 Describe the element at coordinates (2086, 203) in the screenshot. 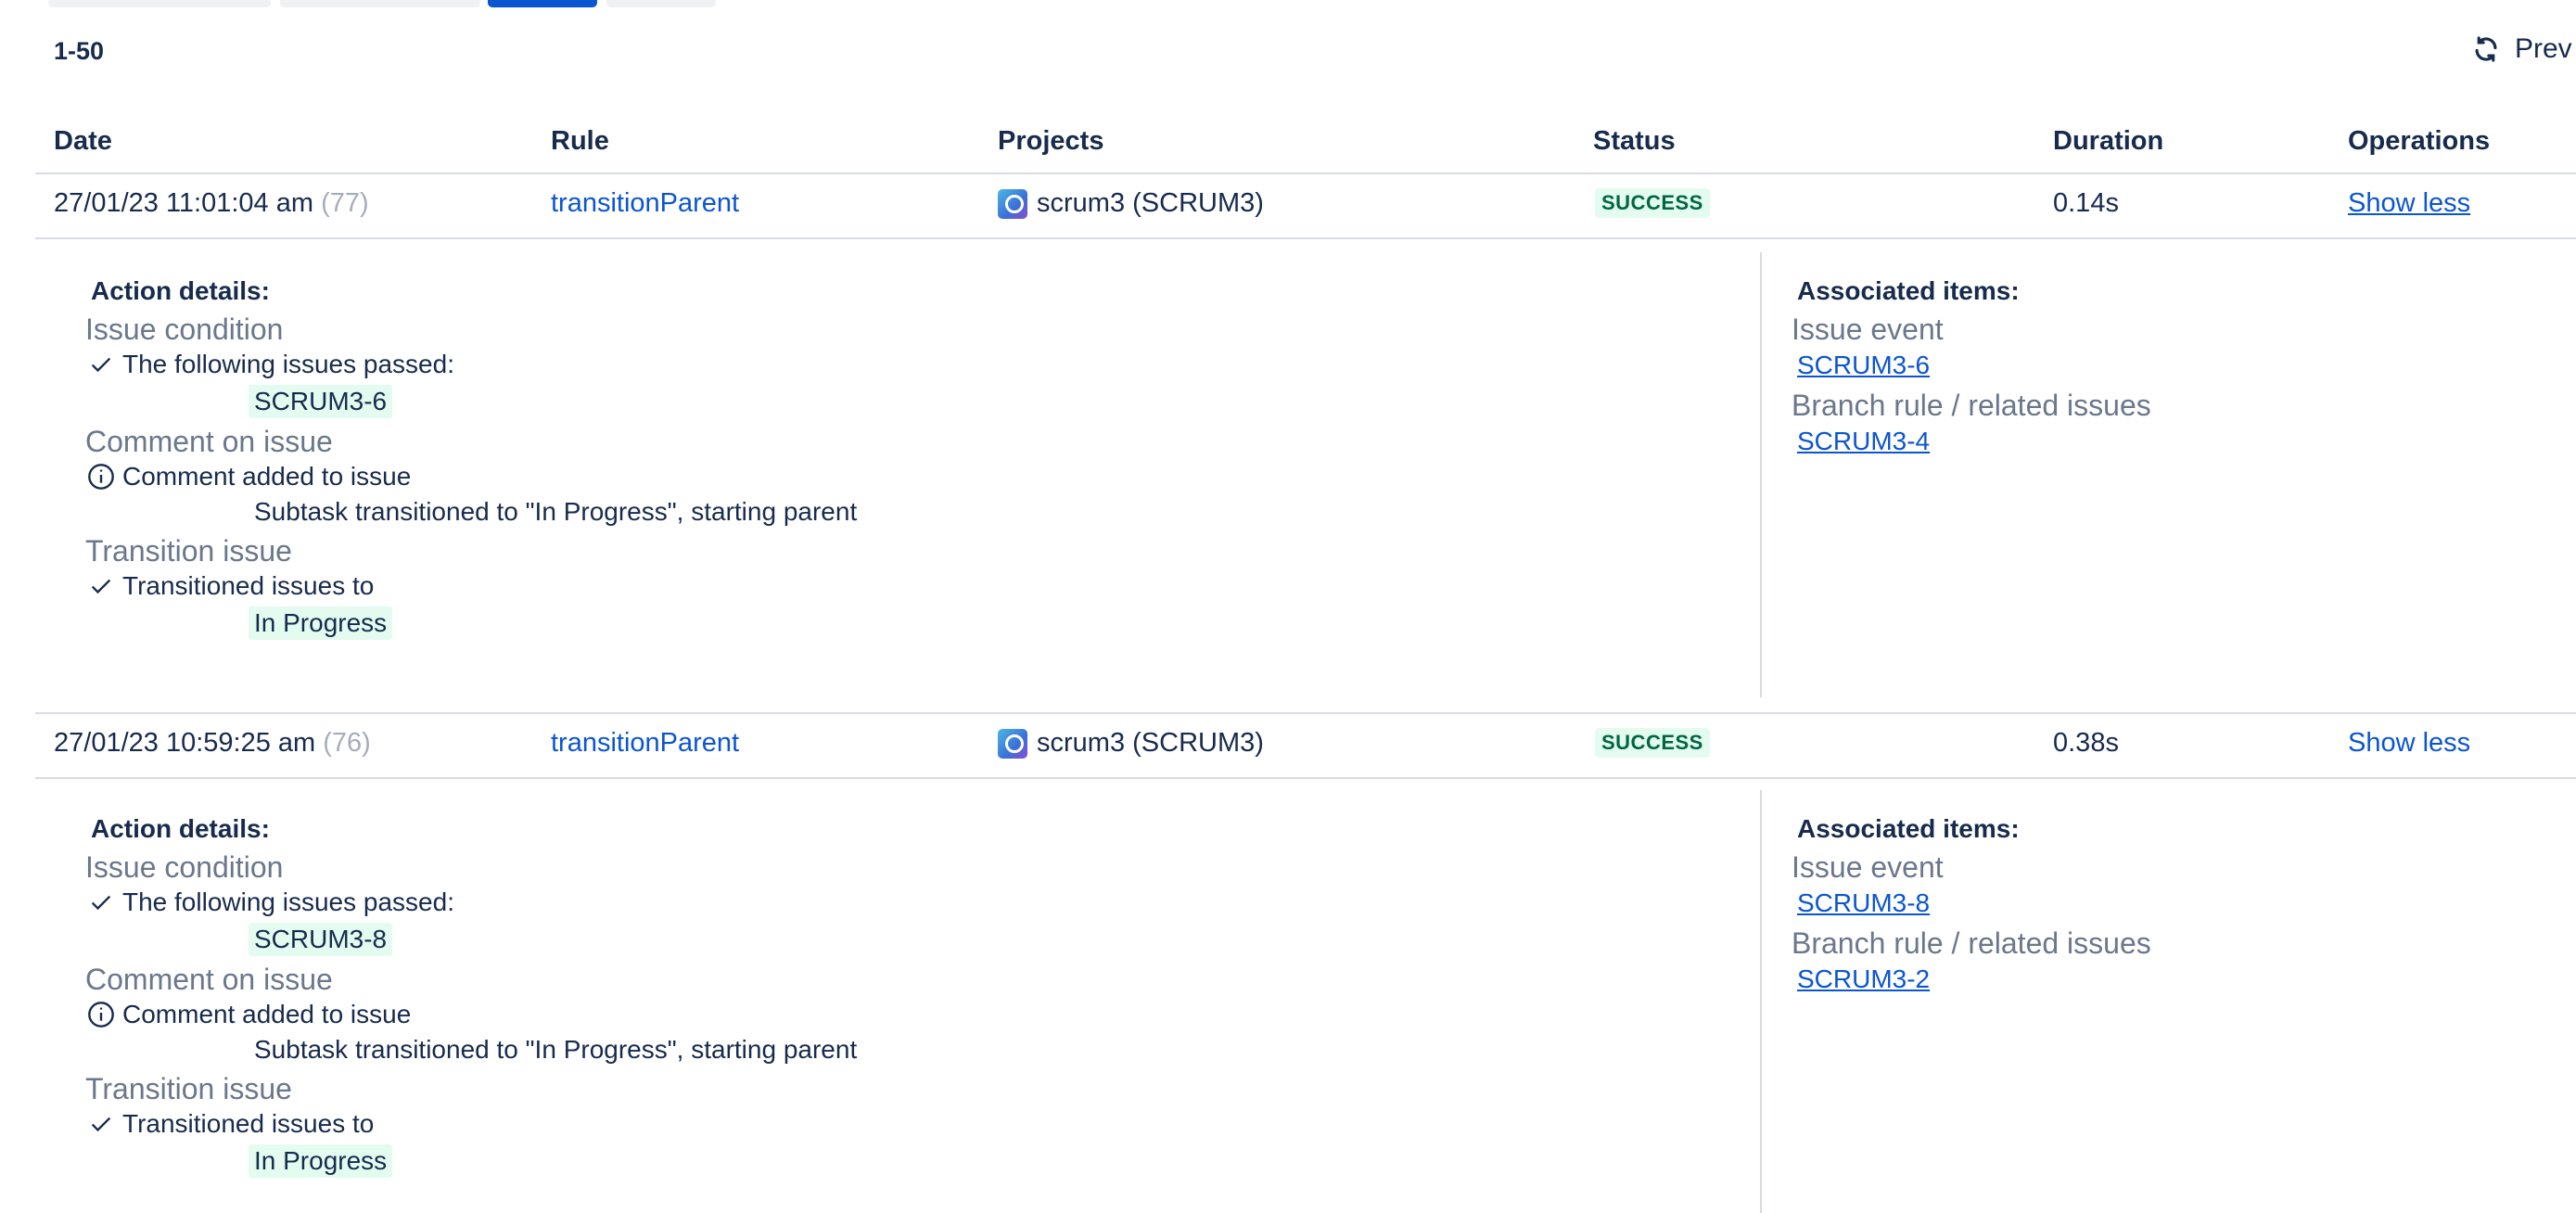

I see `duration: 0.14s` at that location.